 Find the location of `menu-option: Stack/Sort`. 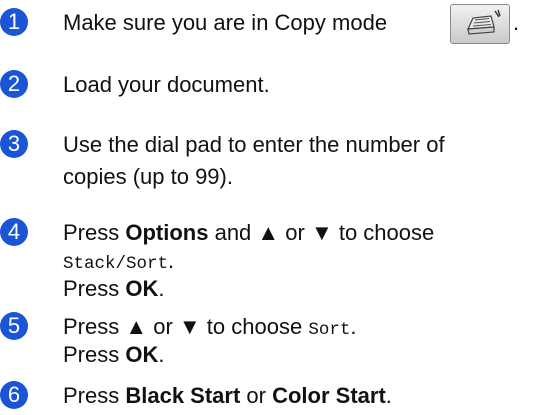

menu-option: Stack/Sort is located at coordinates (116, 264).